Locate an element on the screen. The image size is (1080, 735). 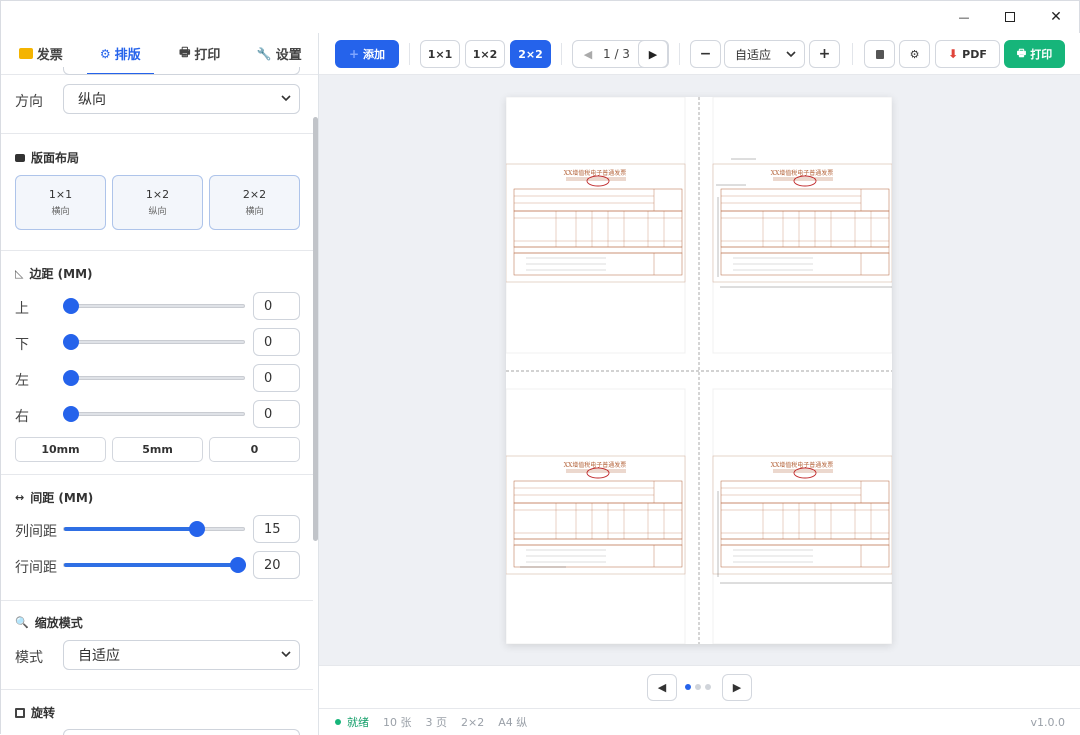
gap-section-title: ↔ 间距 (MM) is located at coordinates (54, 497).